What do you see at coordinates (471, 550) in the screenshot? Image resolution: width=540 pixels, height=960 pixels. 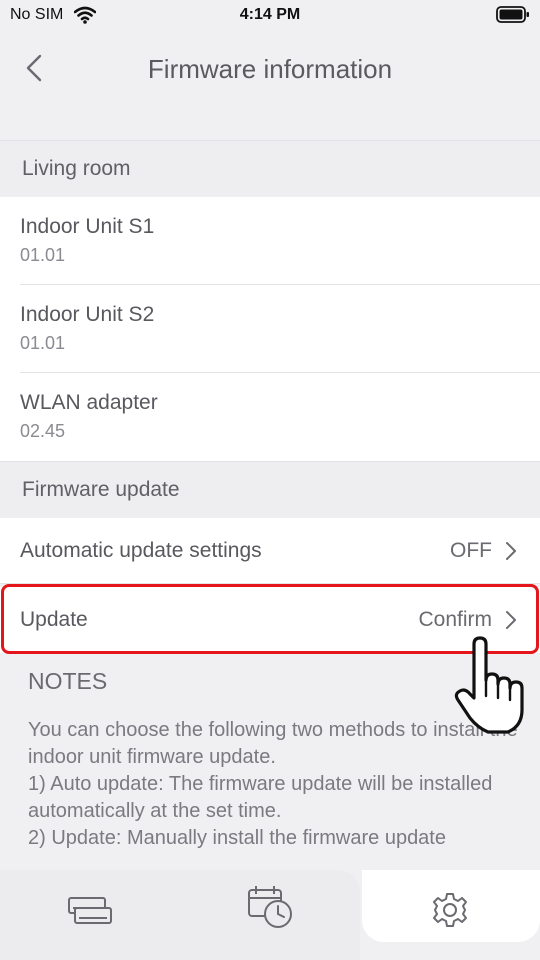 I see `automatic-update-value: OFF` at bounding box center [471, 550].